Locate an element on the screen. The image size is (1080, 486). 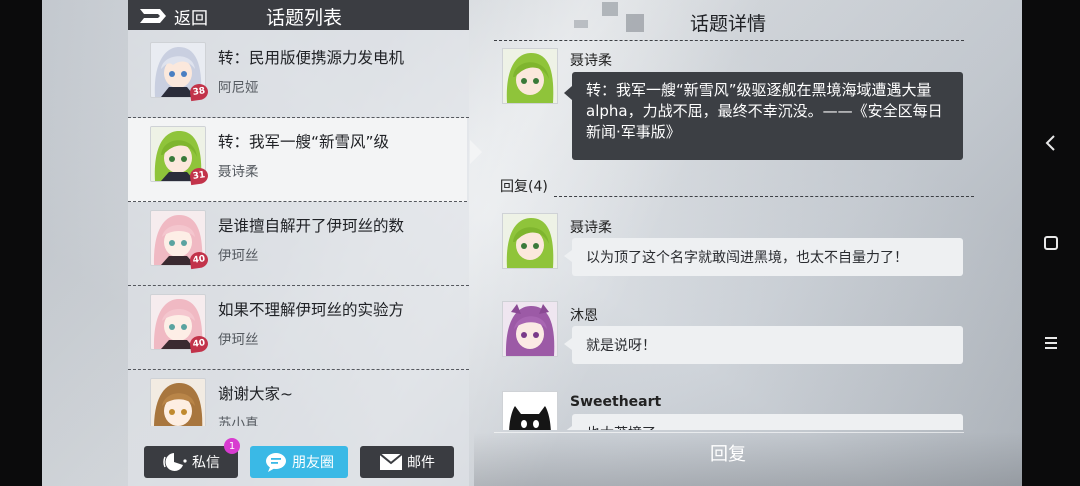
topic-title: 是谁擅自解开了伊珂丝的数 is located at coordinates (311, 226).